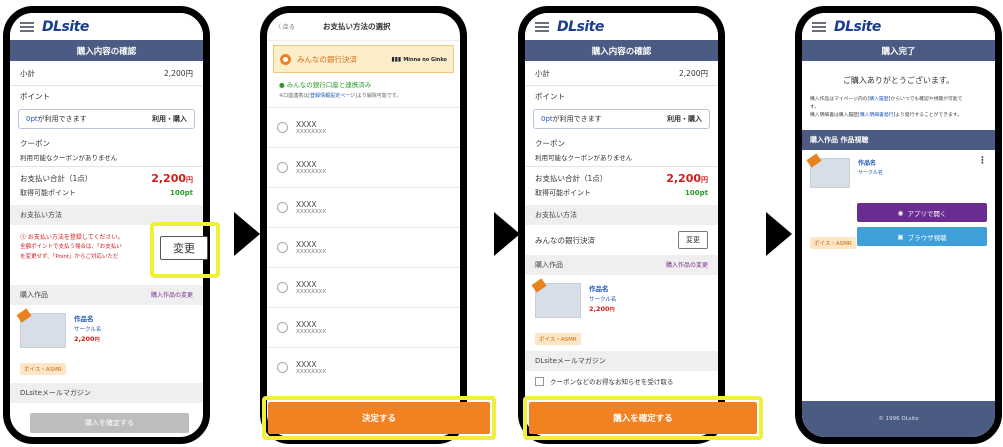 The height and width of the screenshot is (447, 1003). Describe the element at coordinates (363, 59) in the screenshot. I see `selected-payment-option: みんなの銀行決済 ▮▮▮ Minna no Ginko` at that location.